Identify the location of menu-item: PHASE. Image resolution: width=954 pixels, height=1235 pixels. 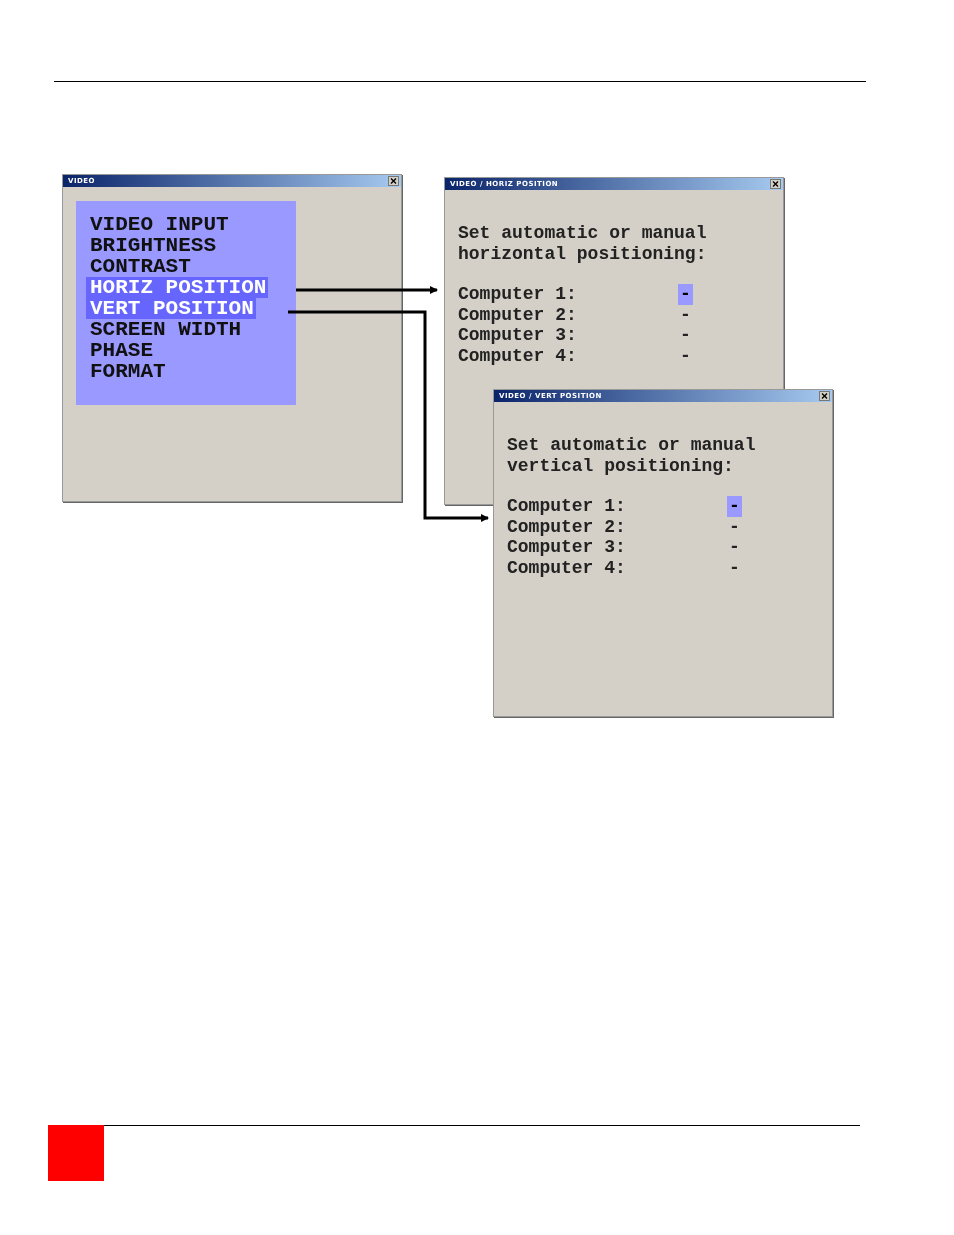
(115, 350).